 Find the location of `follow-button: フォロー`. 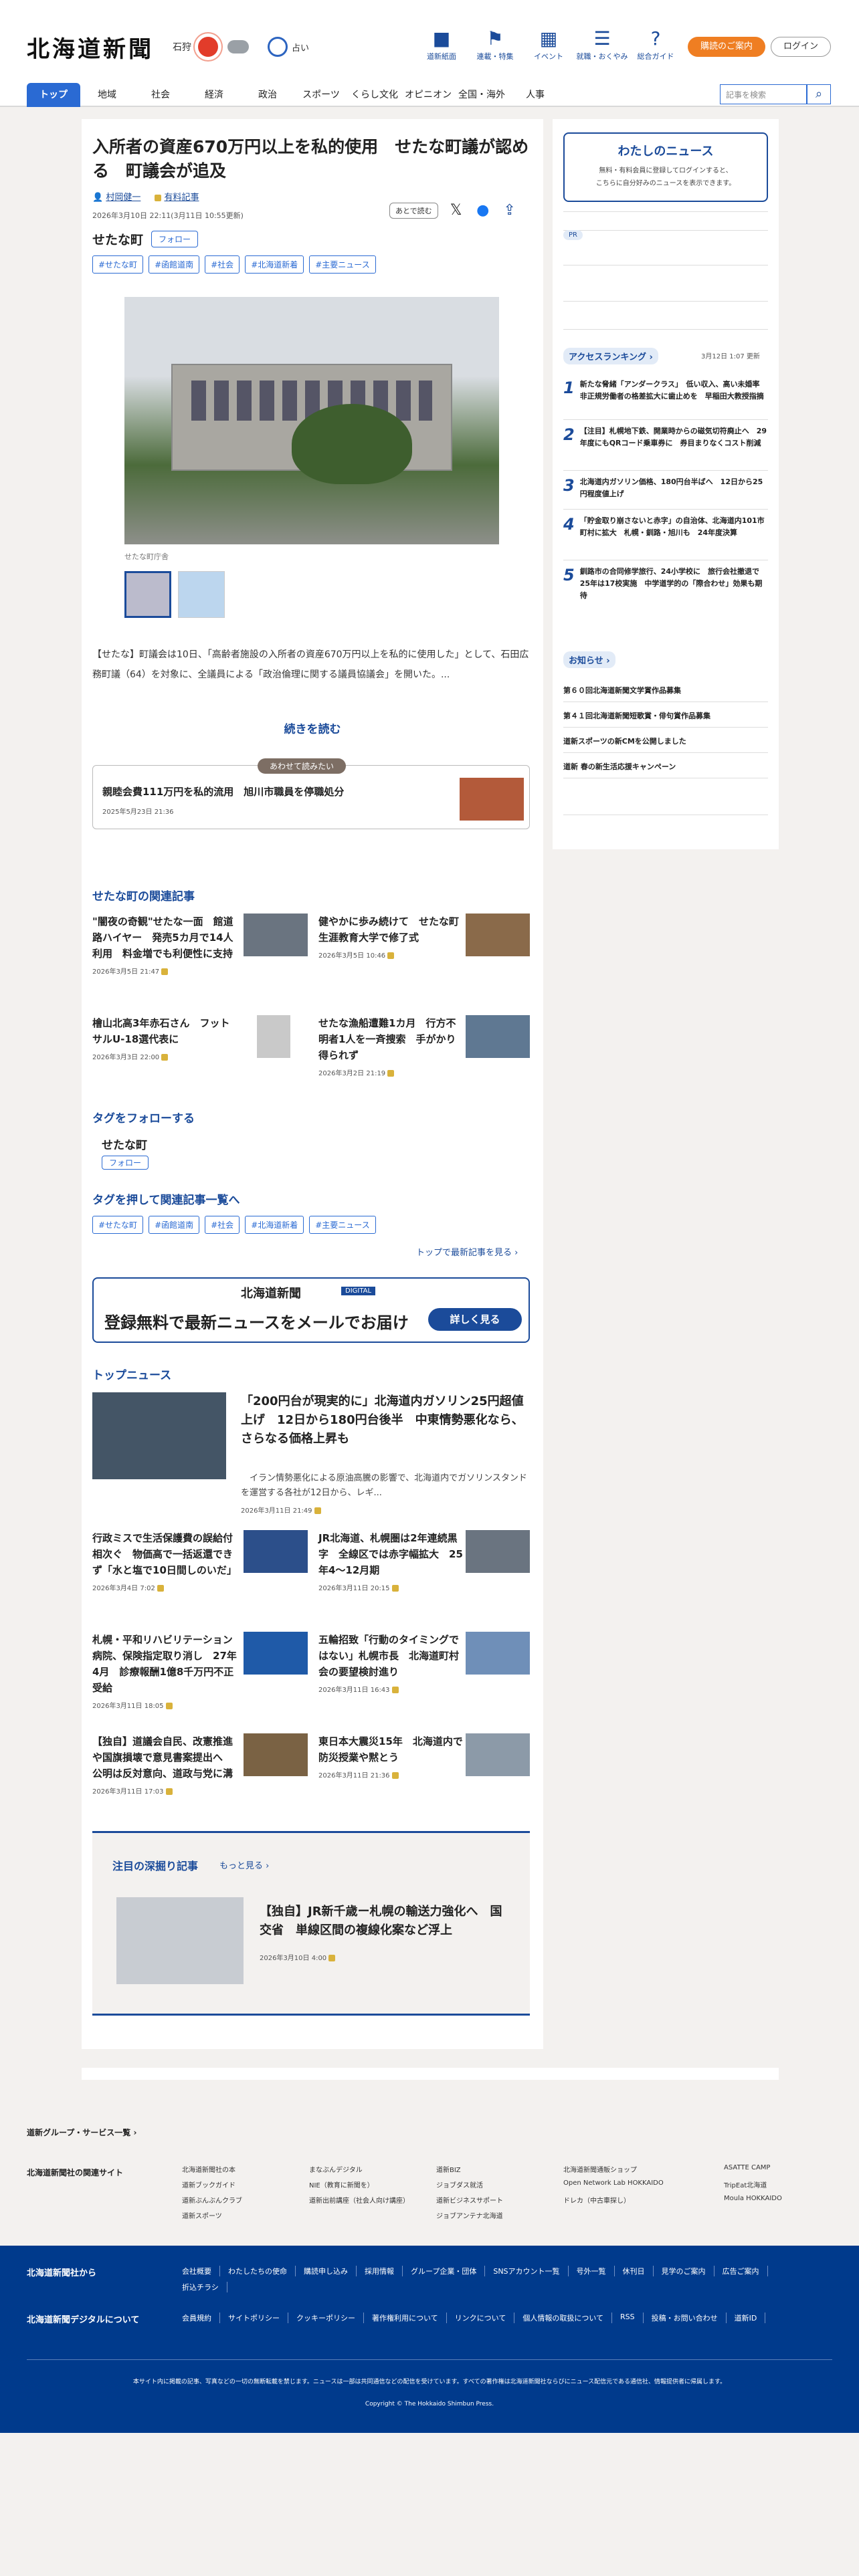

follow-button: フォロー is located at coordinates (175, 239).